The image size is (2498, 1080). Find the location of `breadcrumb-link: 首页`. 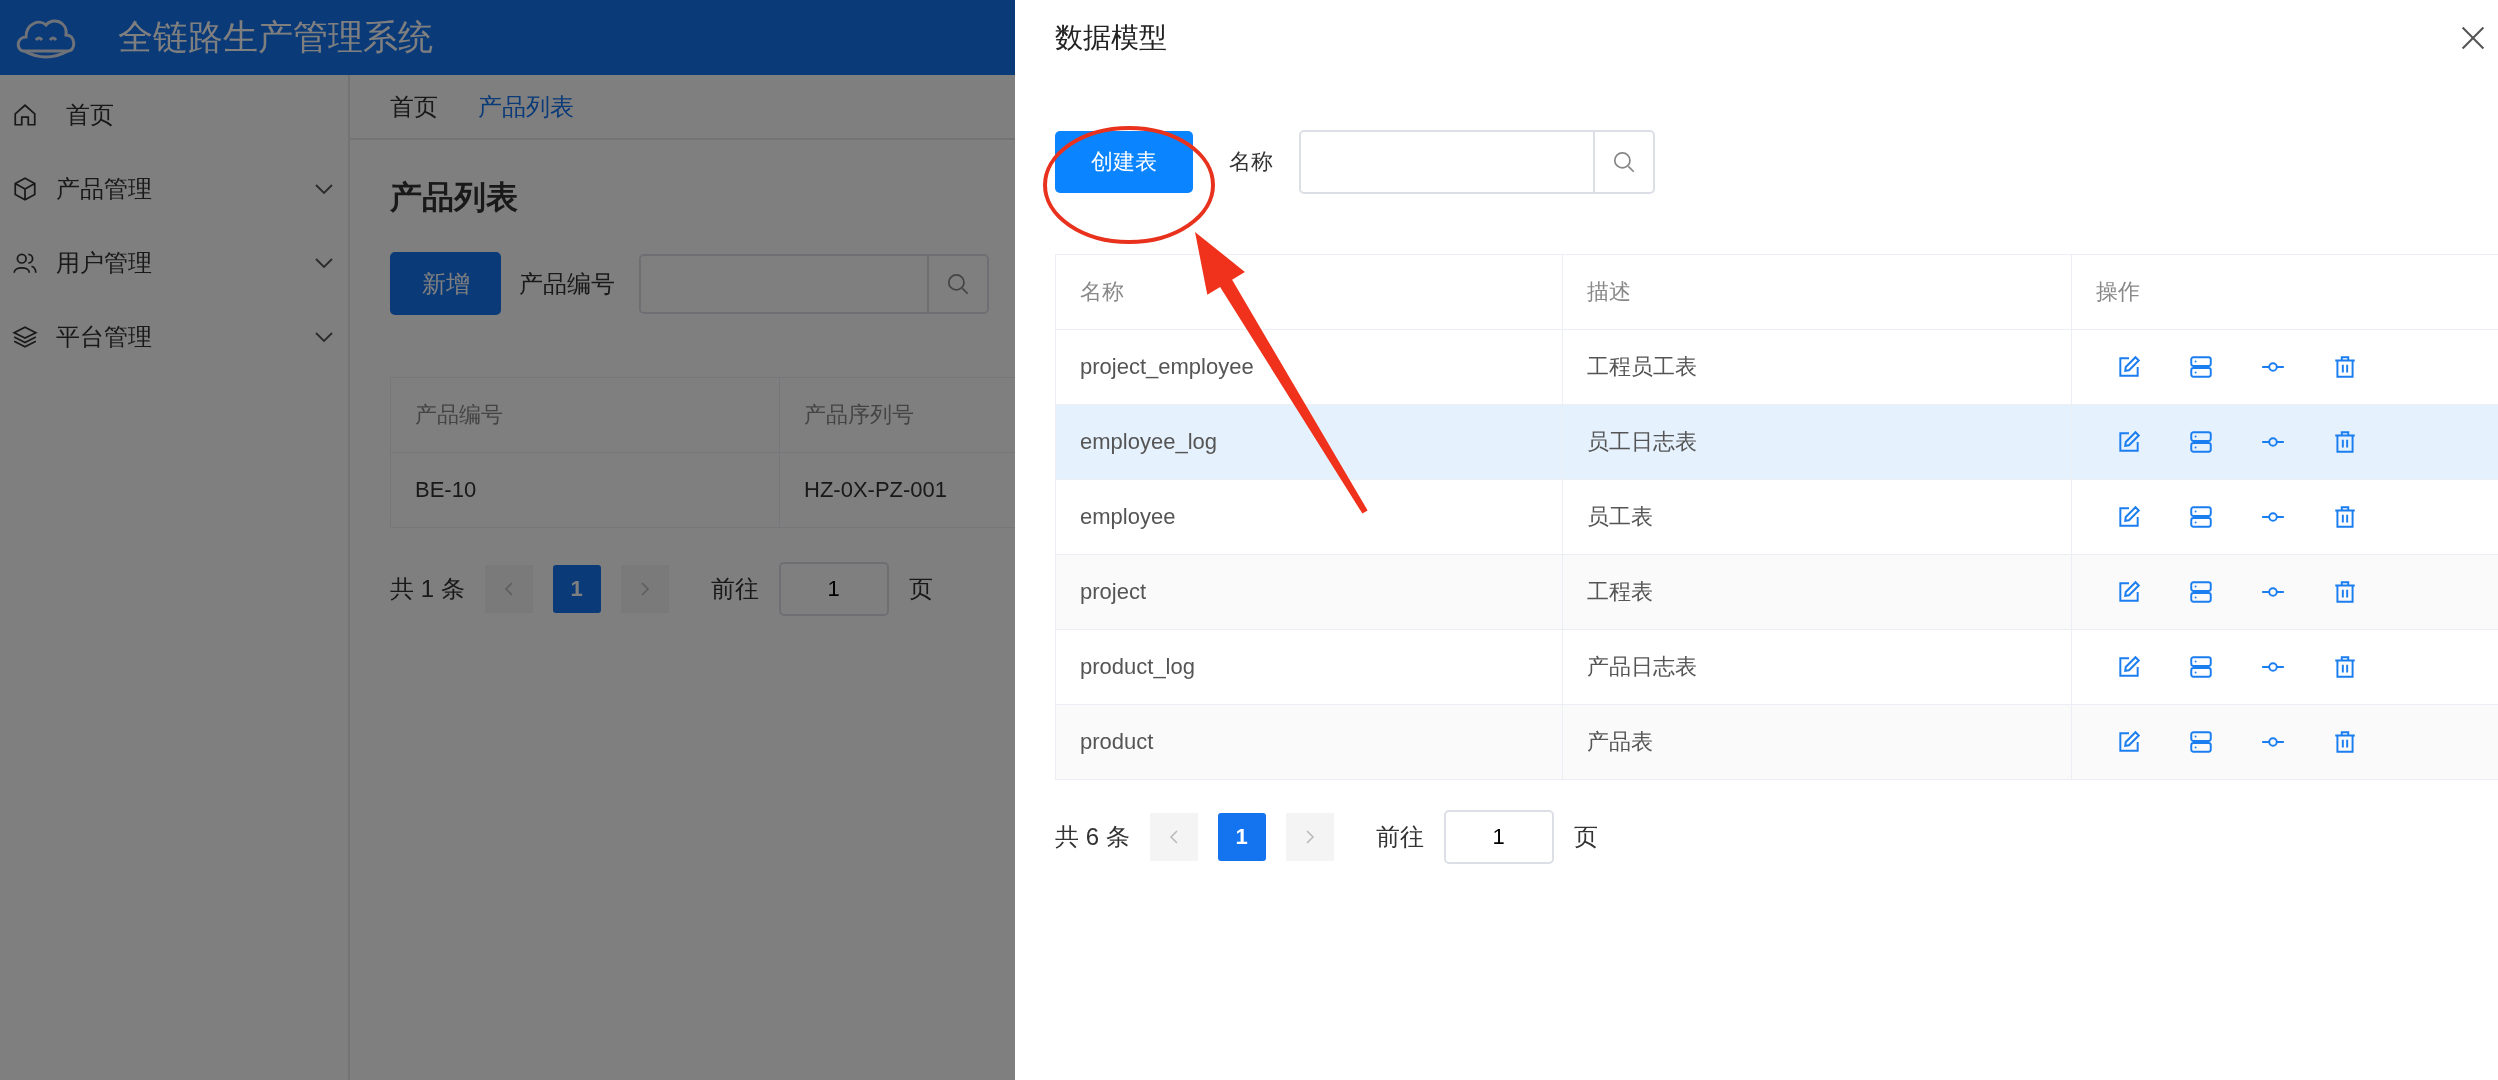

breadcrumb-link: 首页 is located at coordinates (414, 106).